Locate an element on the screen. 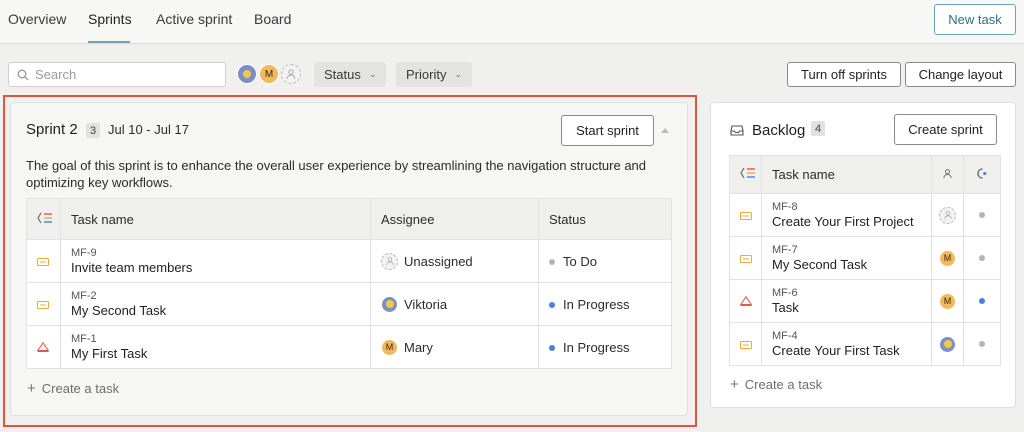  task-name: Invite team members is located at coordinates (132, 267).